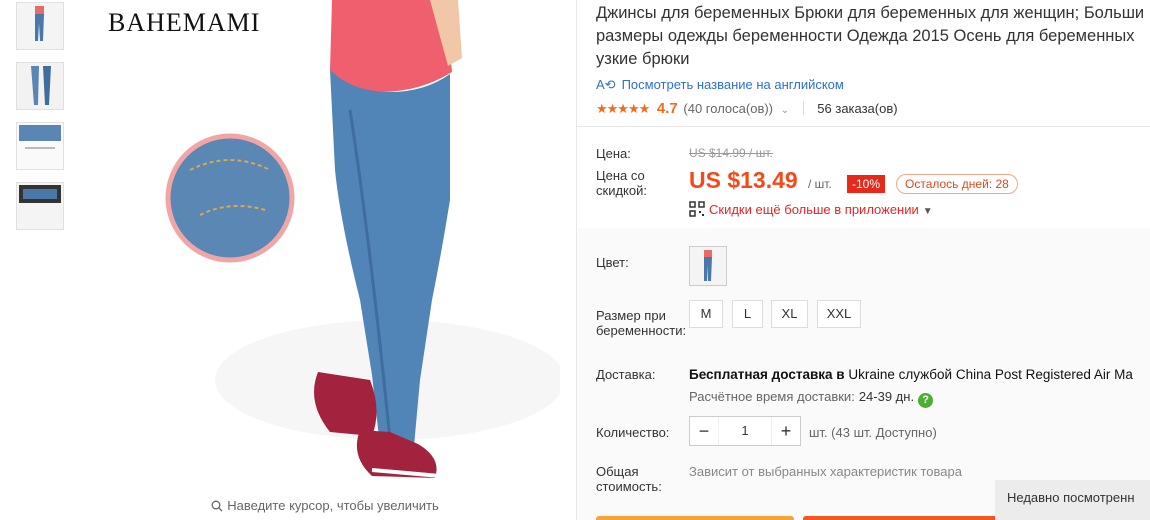 Image resolution: width=1150 pixels, height=520 pixels. What do you see at coordinates (772, 396) in the screenshot?
I see `delivery-estimate-label: Расчётное время доставки:` at bounding box center [772, 396].